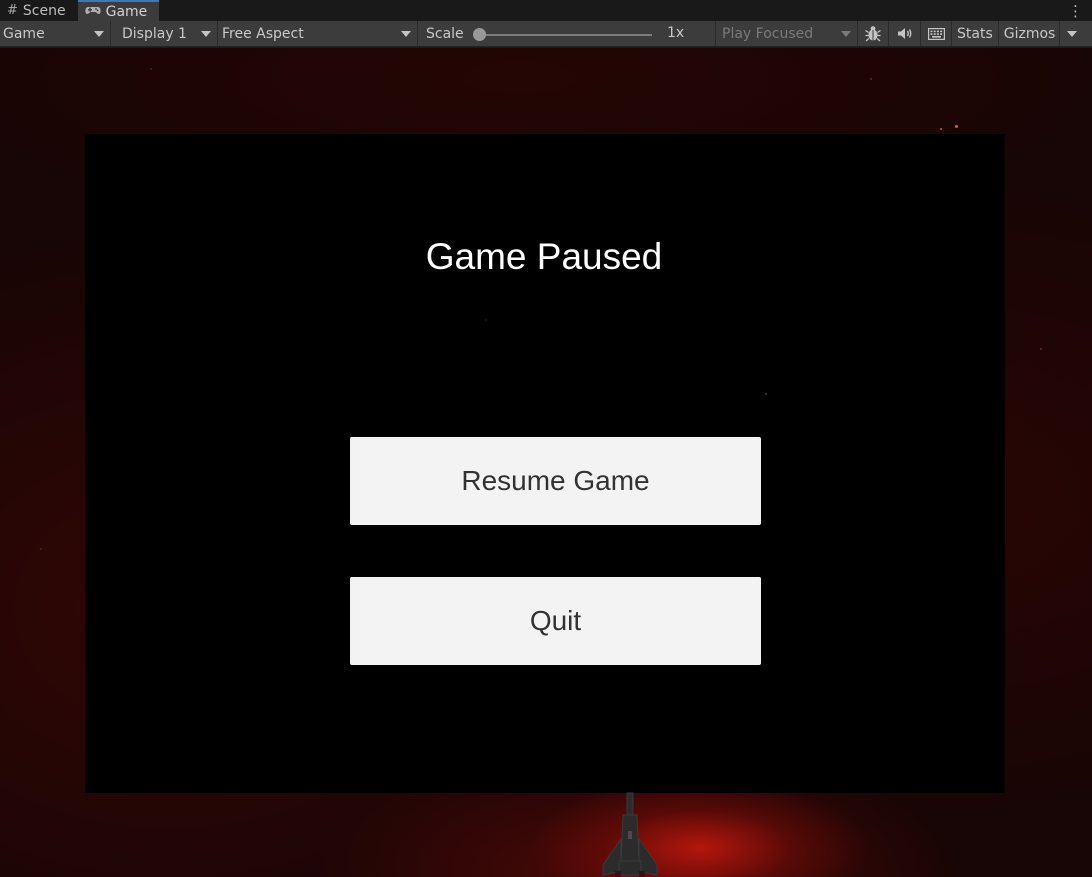 This screenshot has height=877, width=1092. What do you see at coordinates (555, 481) in the screenshot?
I see `resume-game-button: Resume Game` at bounding box center [555, 481].